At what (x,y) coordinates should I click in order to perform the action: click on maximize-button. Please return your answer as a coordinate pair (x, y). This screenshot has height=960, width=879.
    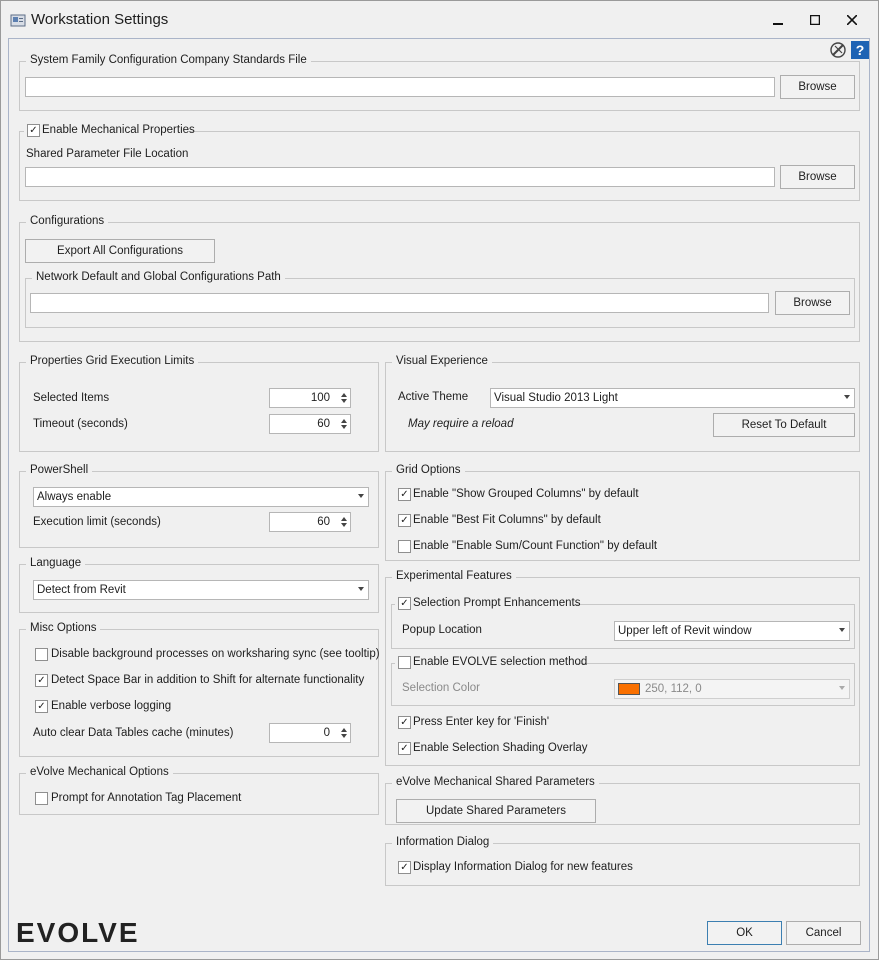
    Looking at the image, I should click on (815, 20).